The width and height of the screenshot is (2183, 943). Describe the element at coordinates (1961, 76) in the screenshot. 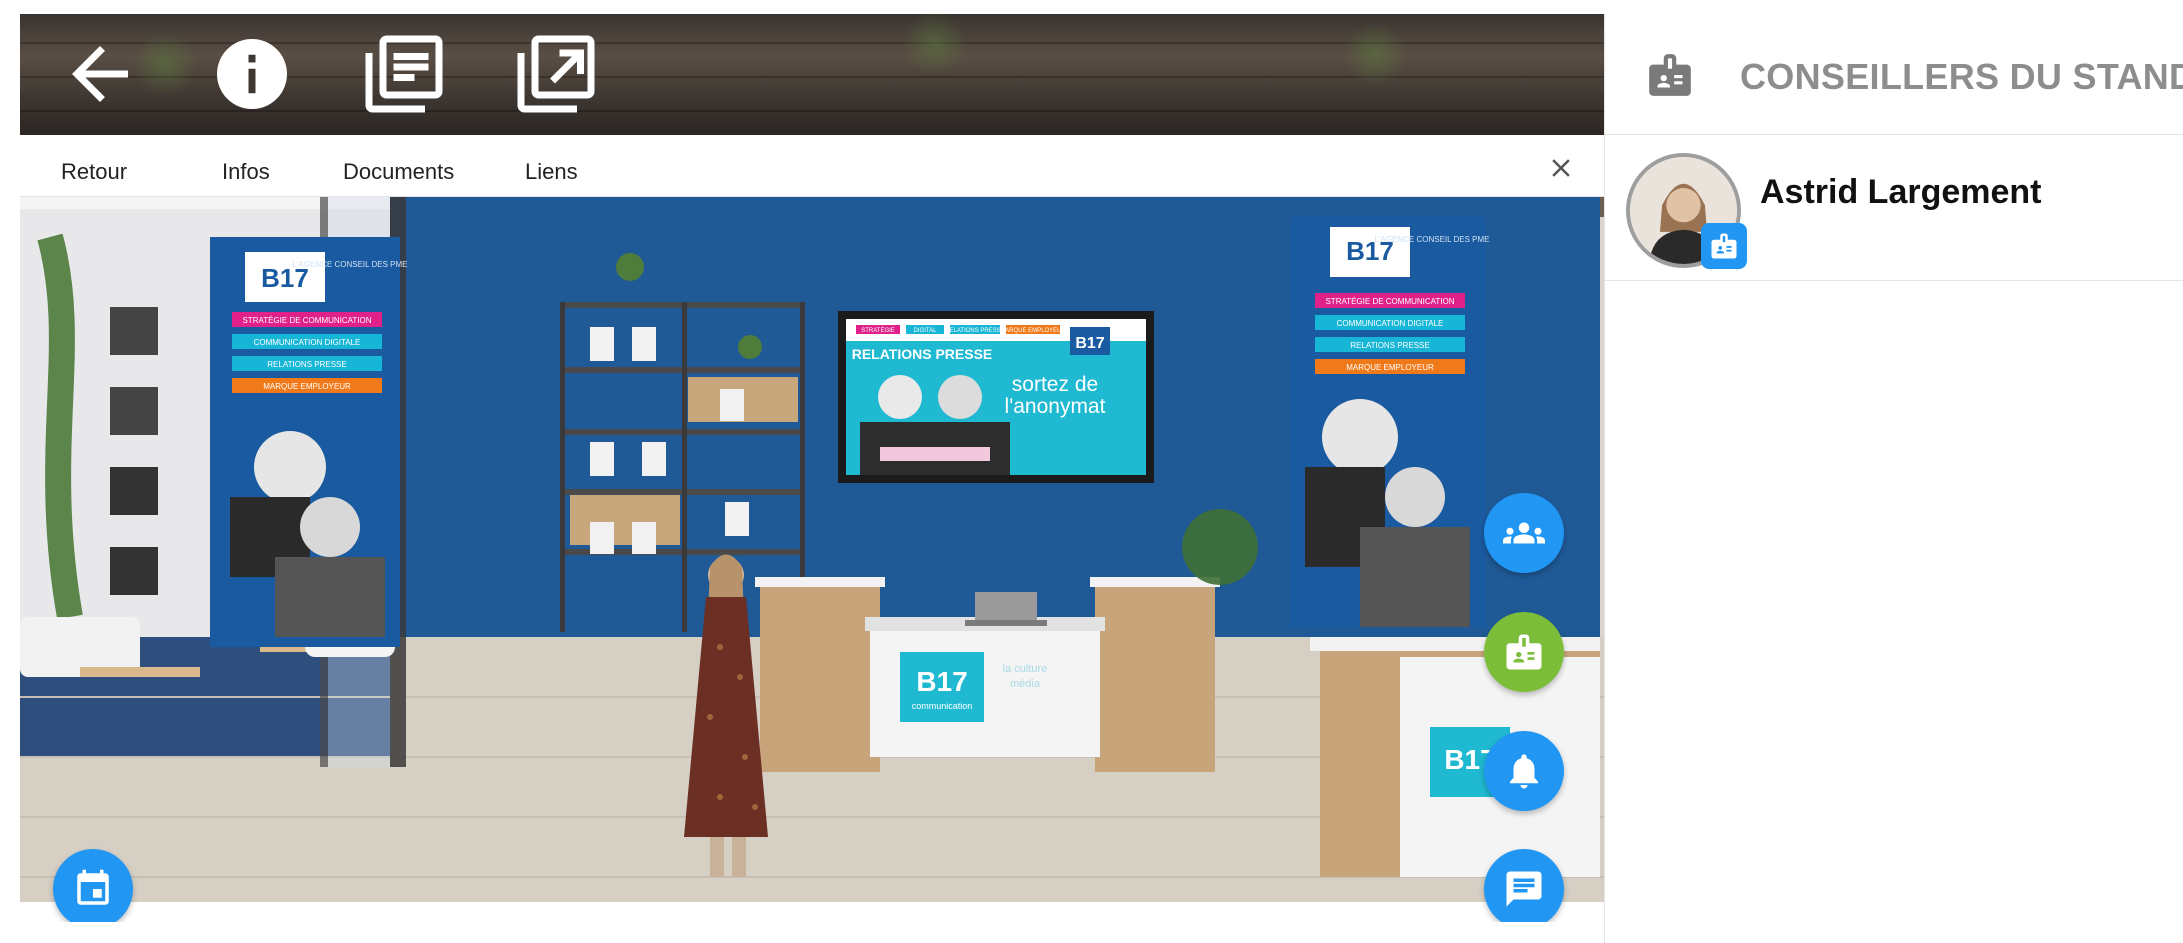

I see `advisors-panel-title: CONSEILLERS DU STAND` at that location.